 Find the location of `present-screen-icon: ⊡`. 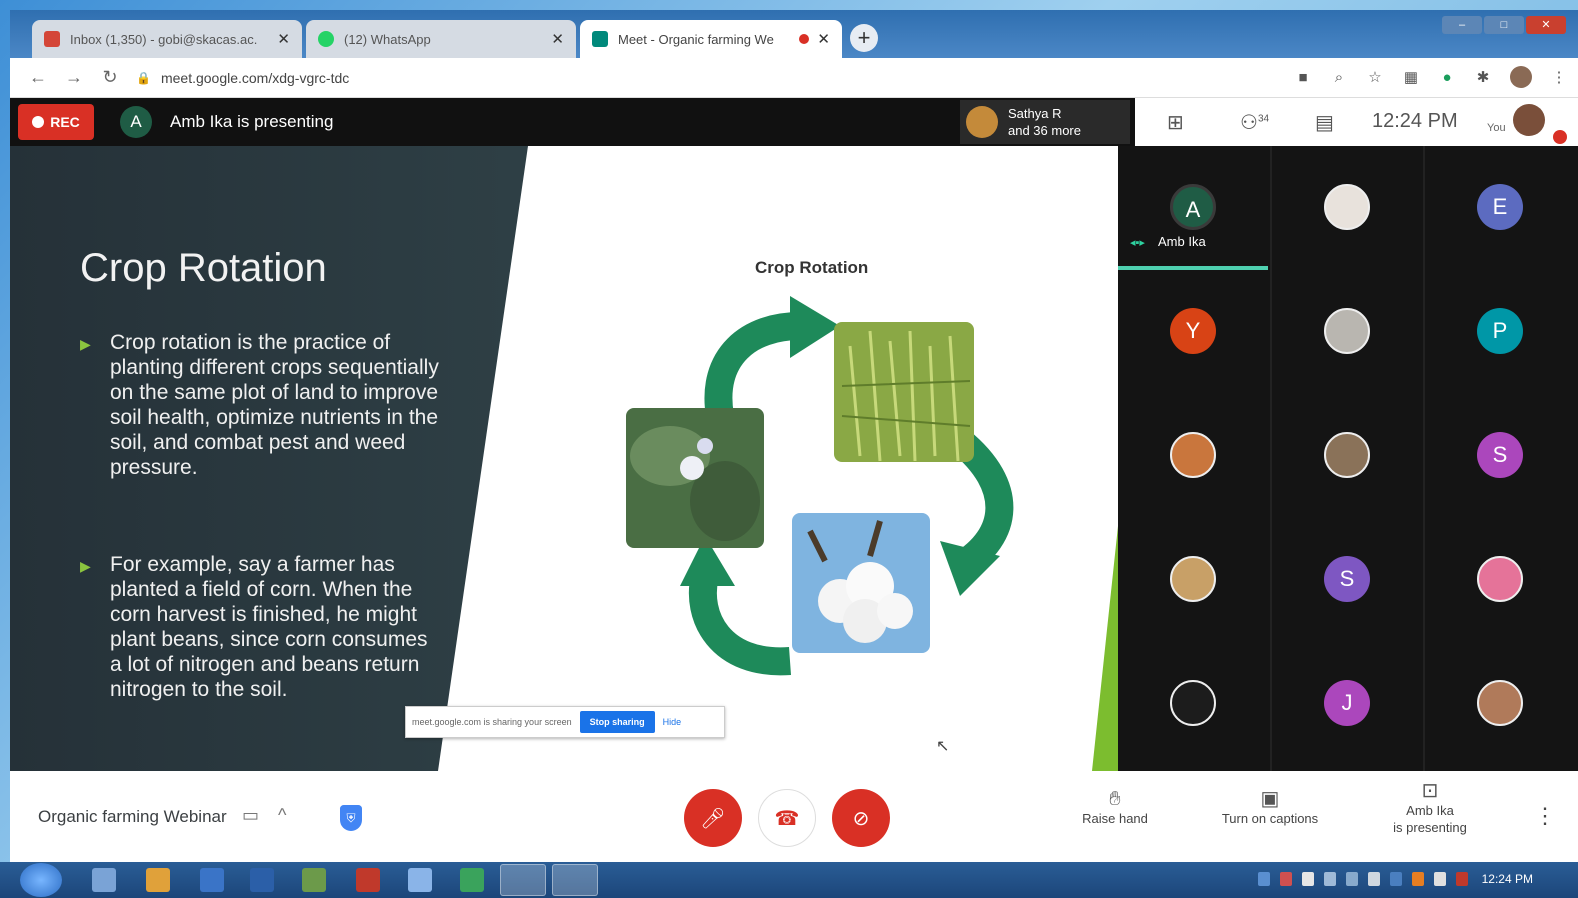

present-screen-icon: ⊡ is located at coordinates (1430, 791).